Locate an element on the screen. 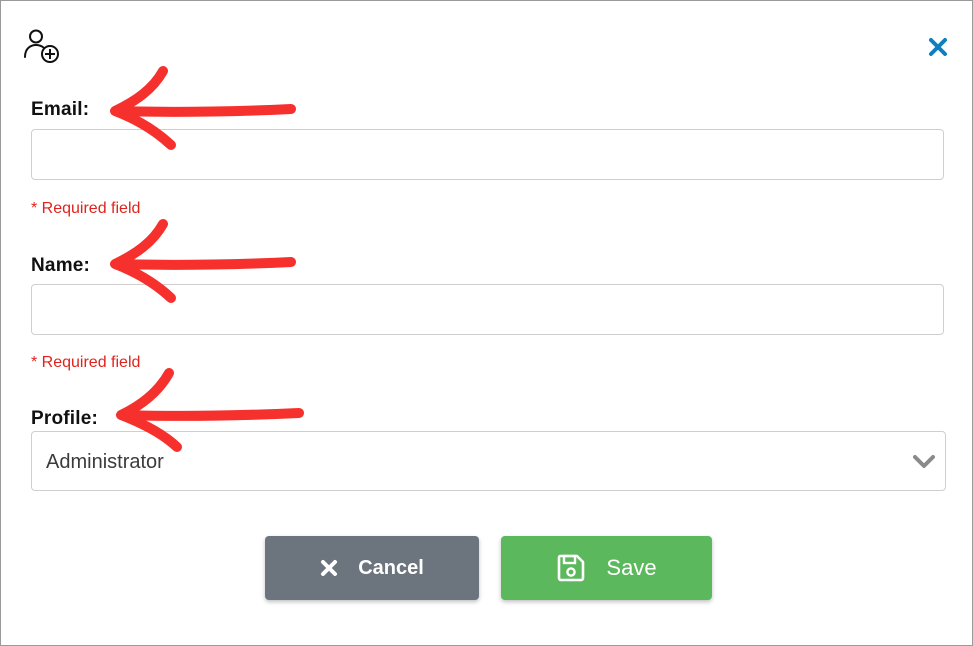 The height and width of the screenshot is (646, 973). profile-select: Administrator is located at coordinates (488, 461).